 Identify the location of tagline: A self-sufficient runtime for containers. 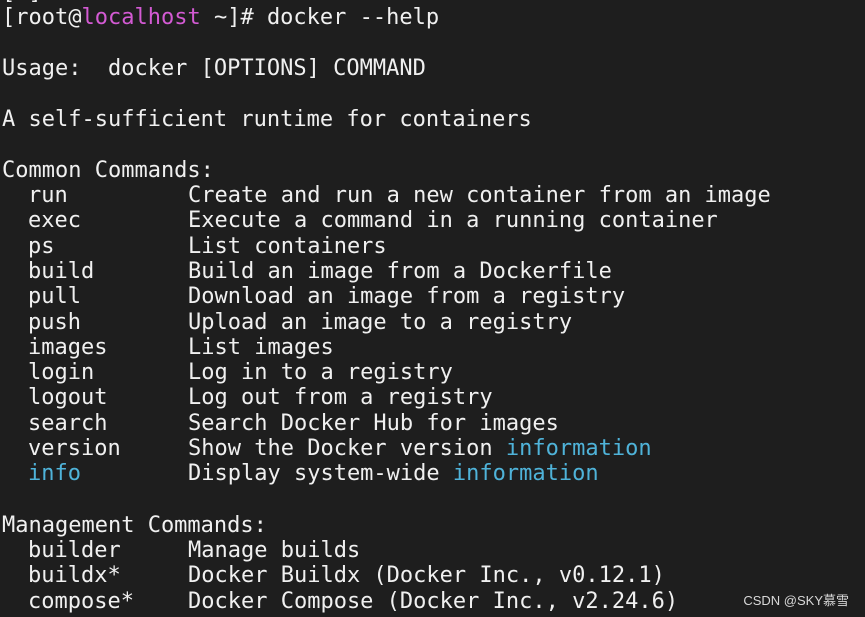
(267, 119).